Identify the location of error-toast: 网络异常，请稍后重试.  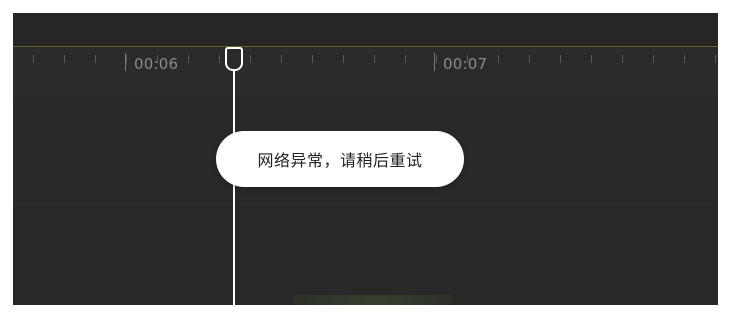
(340, 159).